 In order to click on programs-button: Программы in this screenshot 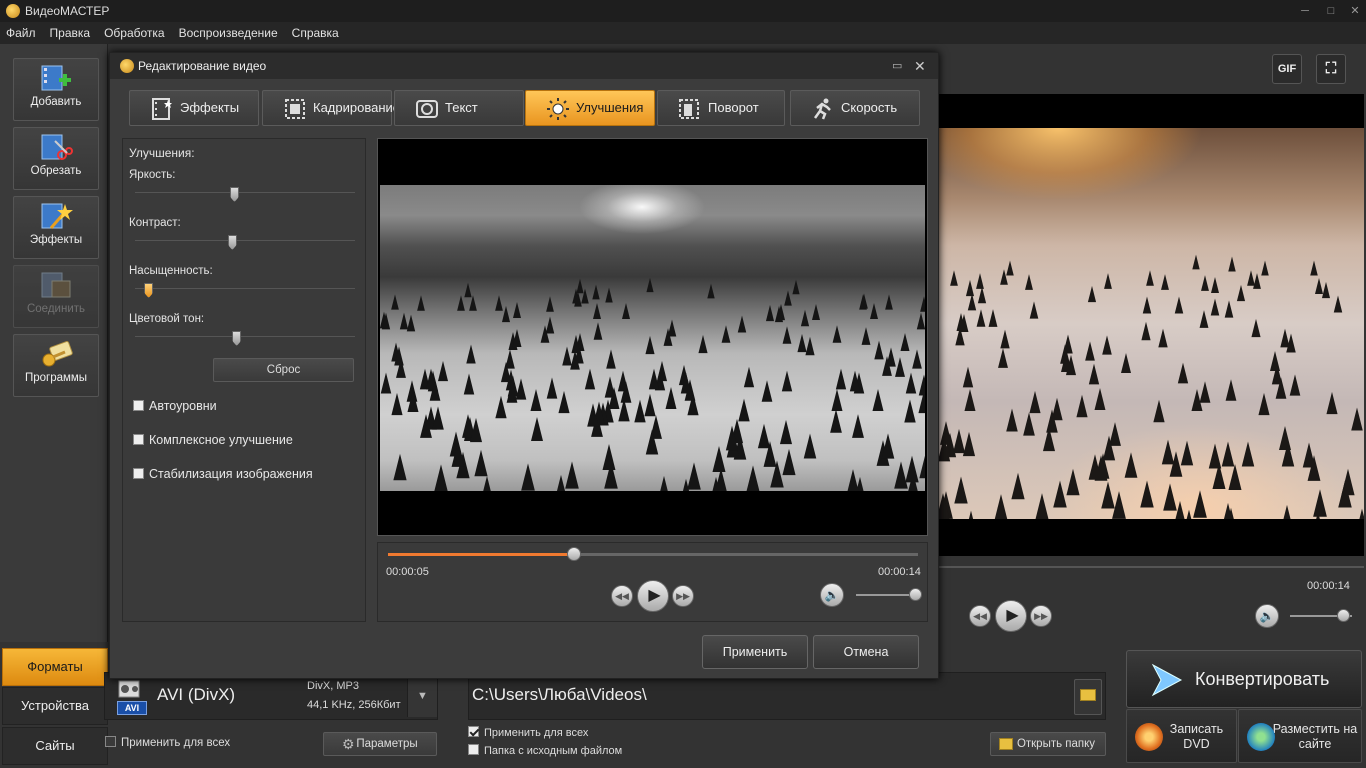, I will do `click(56, 365)`.